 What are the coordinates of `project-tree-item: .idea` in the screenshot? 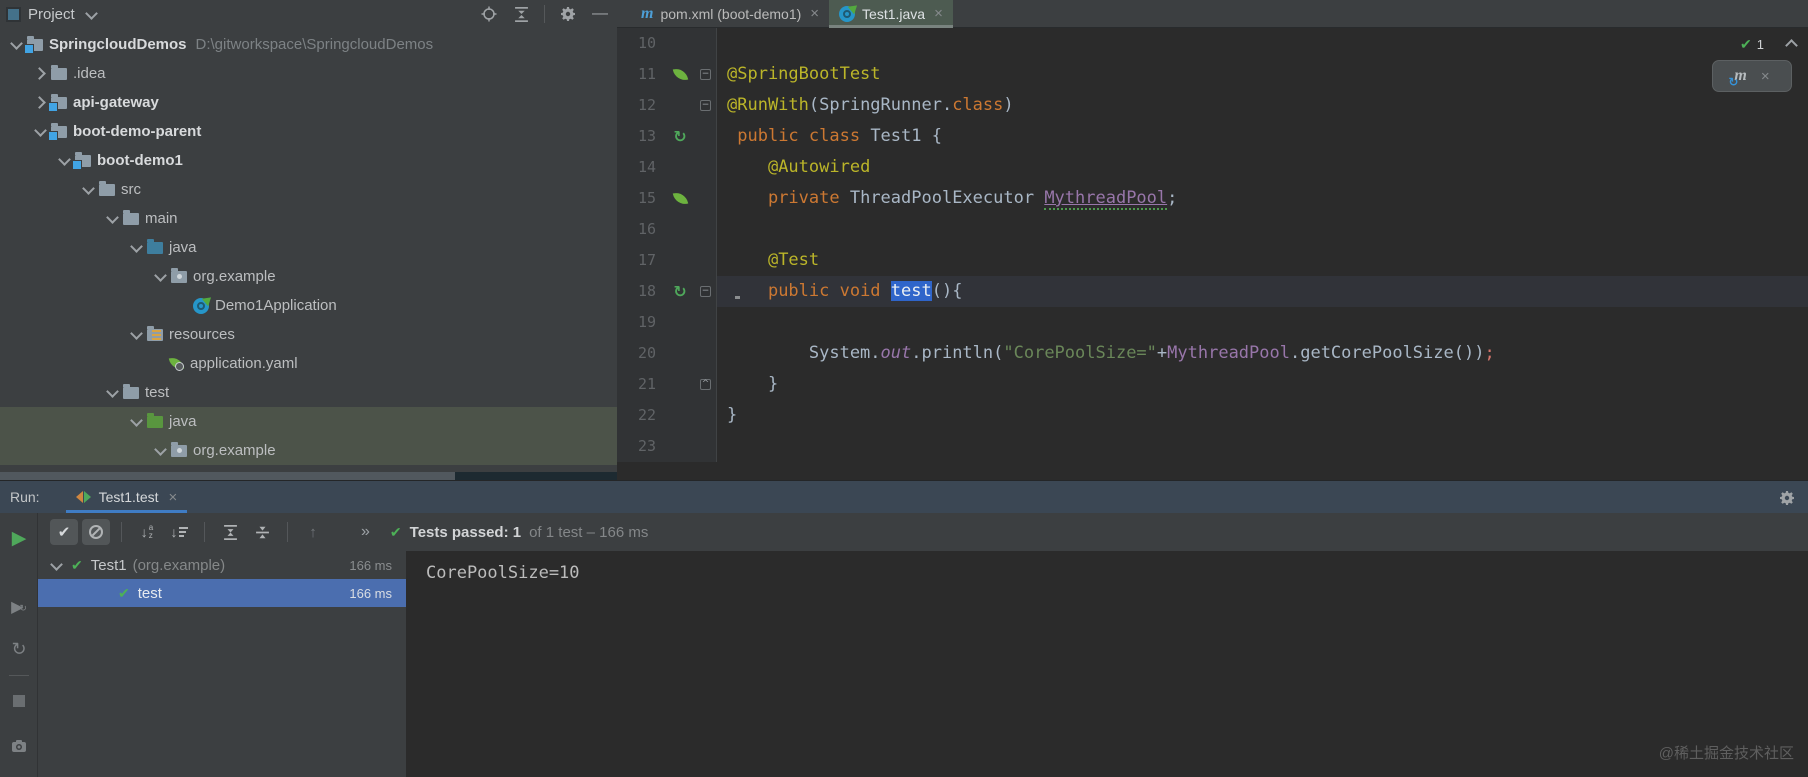 It's located at (308, 73).